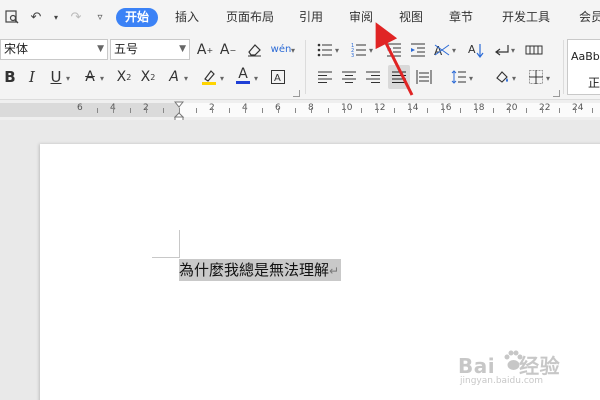 This screenshot has width=600, height=400. I want to click on shrink-font-icon: A −, so click(228, 50).